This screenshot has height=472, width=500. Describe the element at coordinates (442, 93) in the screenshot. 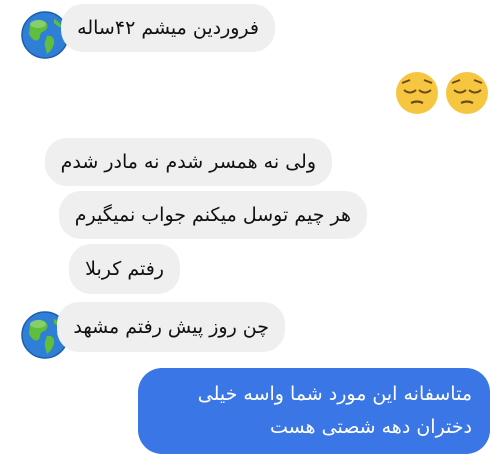

I see `emoji-message` at that location.